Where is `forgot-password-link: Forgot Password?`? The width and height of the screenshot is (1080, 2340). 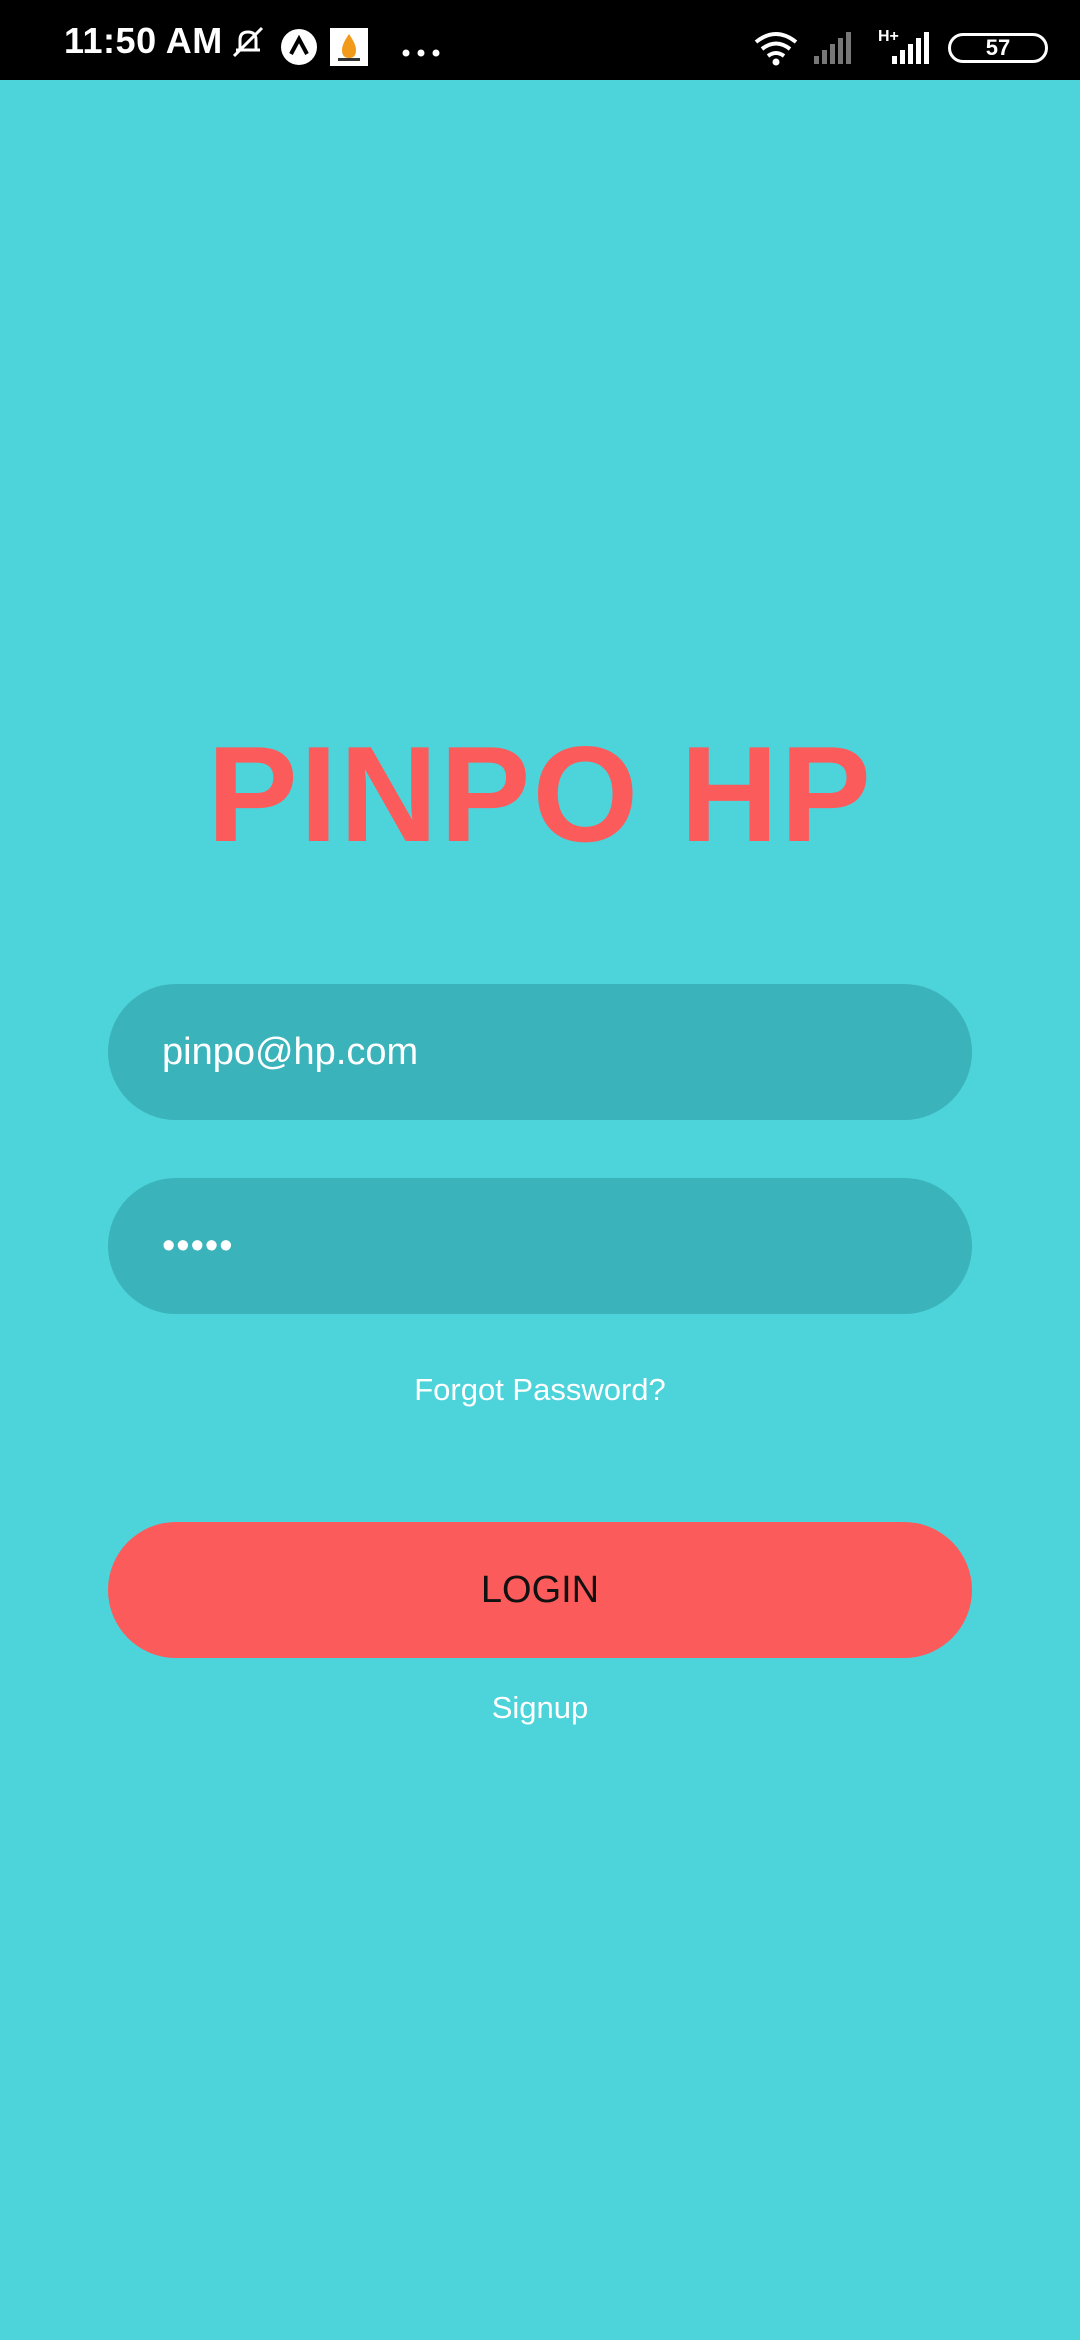 forgot-password-link: Forgot Password? is located at coordinates (540, 1390).